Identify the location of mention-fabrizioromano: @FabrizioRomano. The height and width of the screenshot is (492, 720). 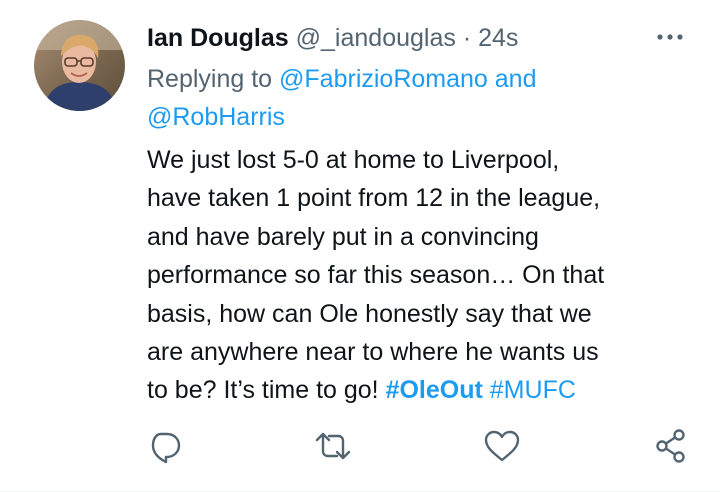
(383, 79).